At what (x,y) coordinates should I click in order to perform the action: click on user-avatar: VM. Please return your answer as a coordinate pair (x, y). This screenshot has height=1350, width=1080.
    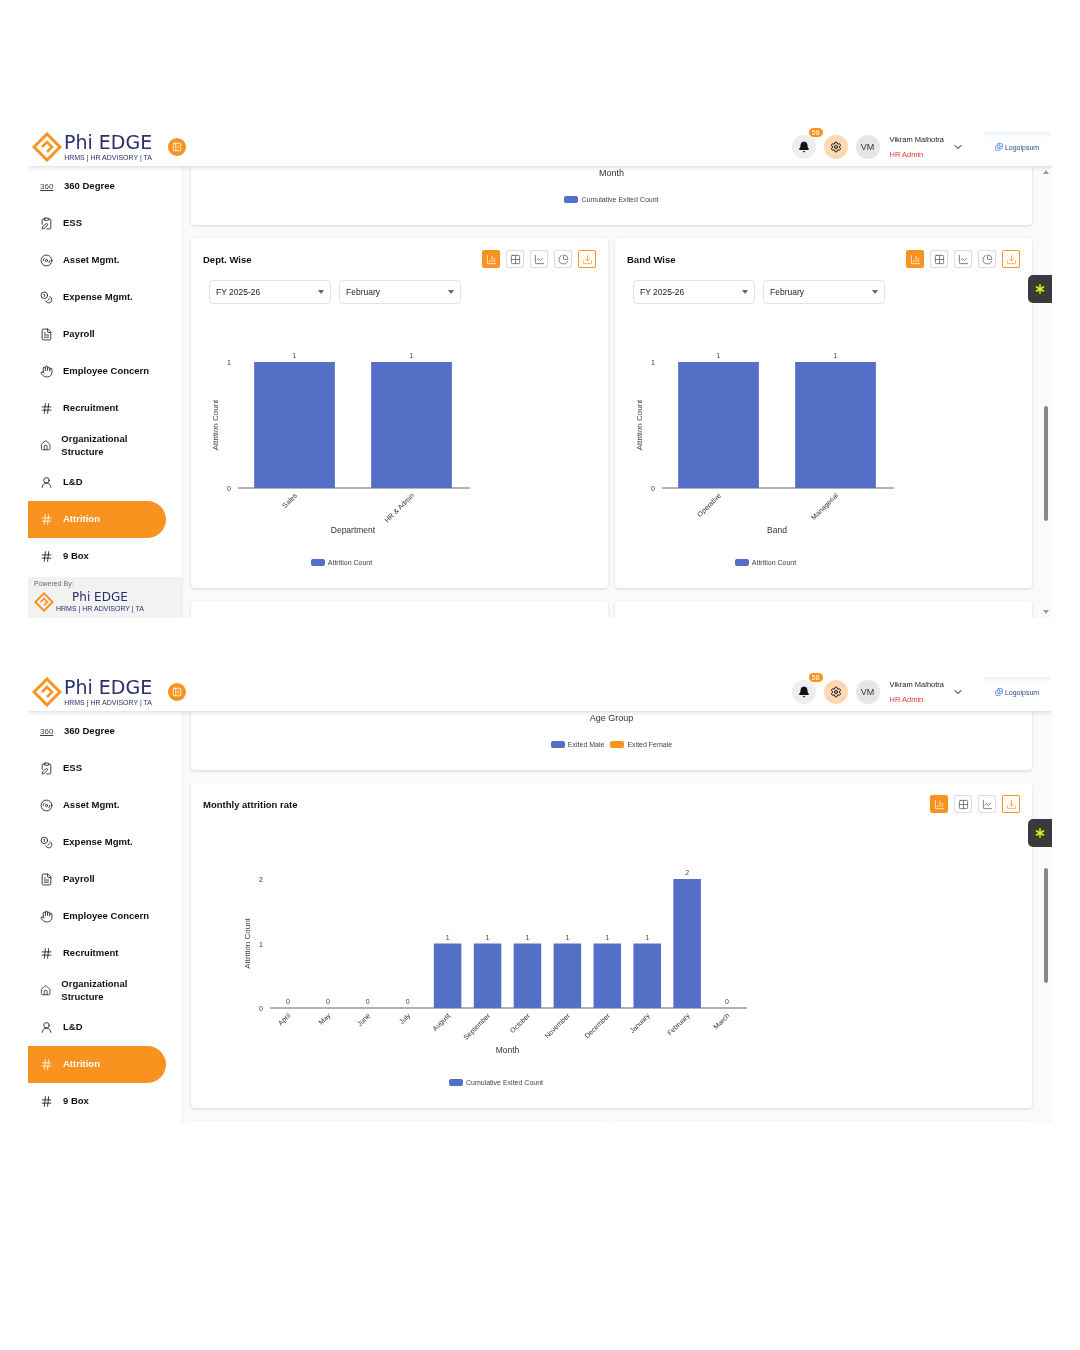
    Looking at the image, I should click on (867, 692).